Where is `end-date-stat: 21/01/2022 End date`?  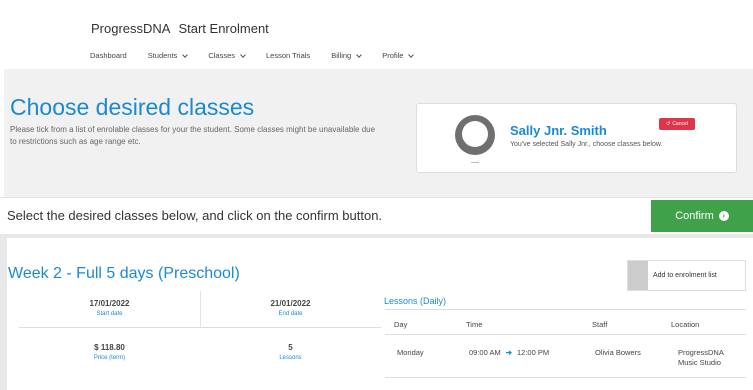
end-date-stat: 21/01/2022 End date is located at coordinates (290, 308).